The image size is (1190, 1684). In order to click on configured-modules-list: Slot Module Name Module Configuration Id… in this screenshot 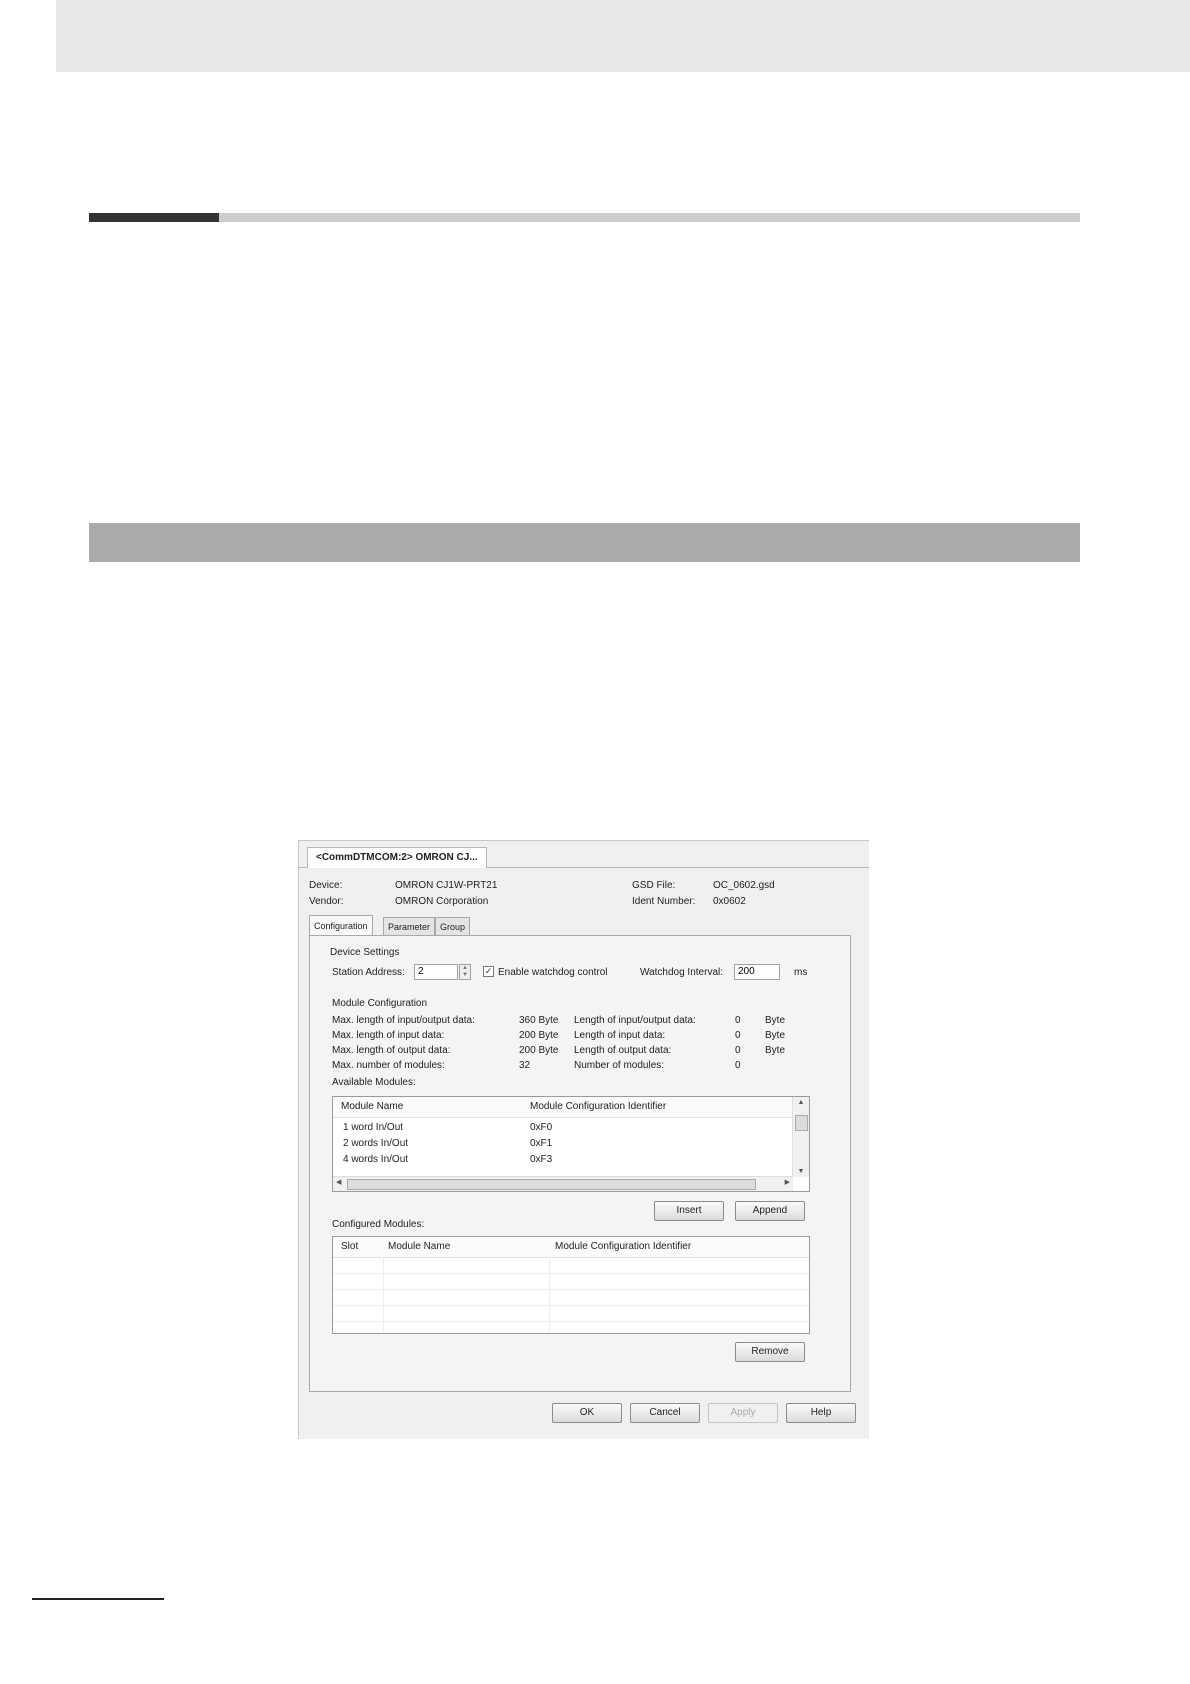, I will do `click(571, 1285)`.